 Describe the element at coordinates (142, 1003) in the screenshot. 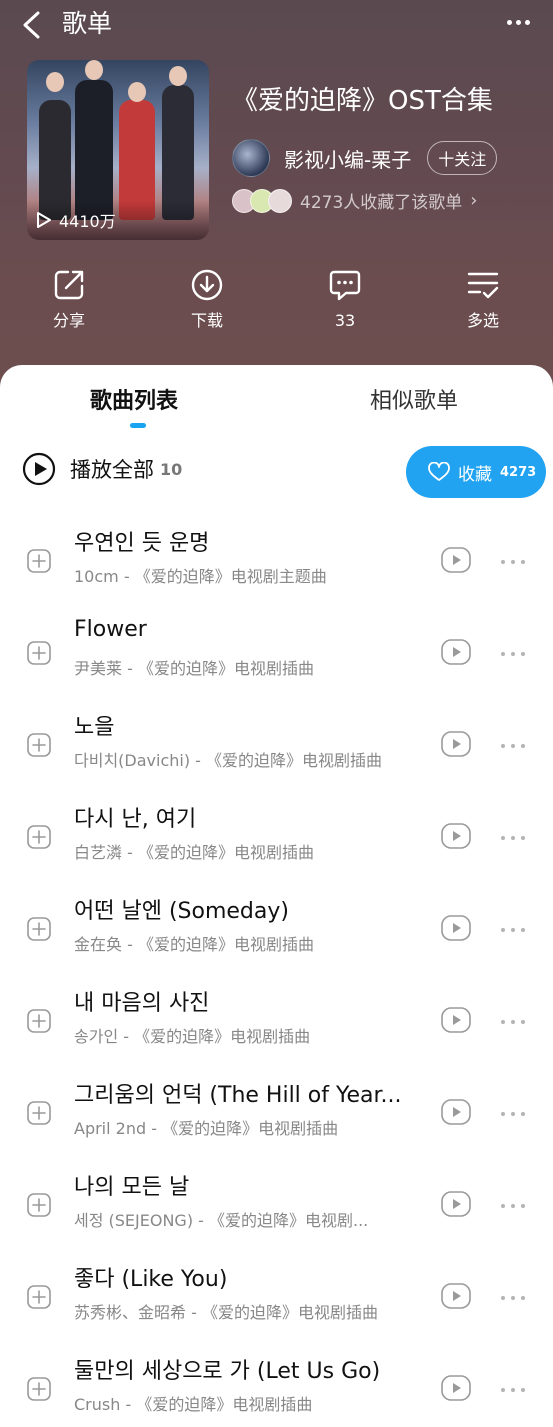

I see `song-title: 내 마음의 사진` at that location.